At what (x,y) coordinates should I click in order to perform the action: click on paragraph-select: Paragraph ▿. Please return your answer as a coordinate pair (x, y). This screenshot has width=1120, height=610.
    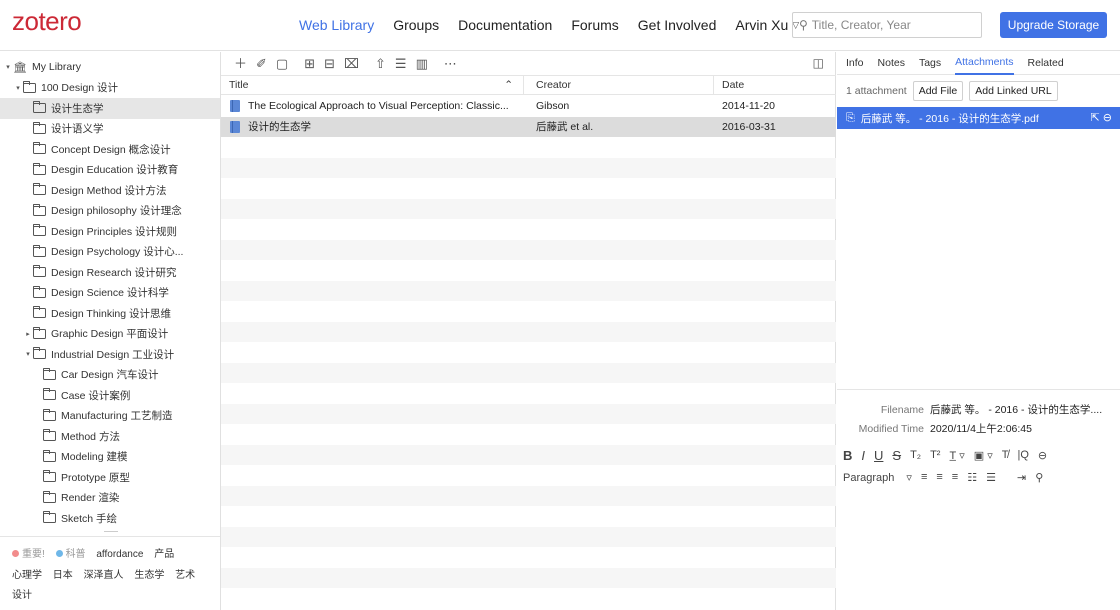
    Looking at the image, I should click on (877, 477).